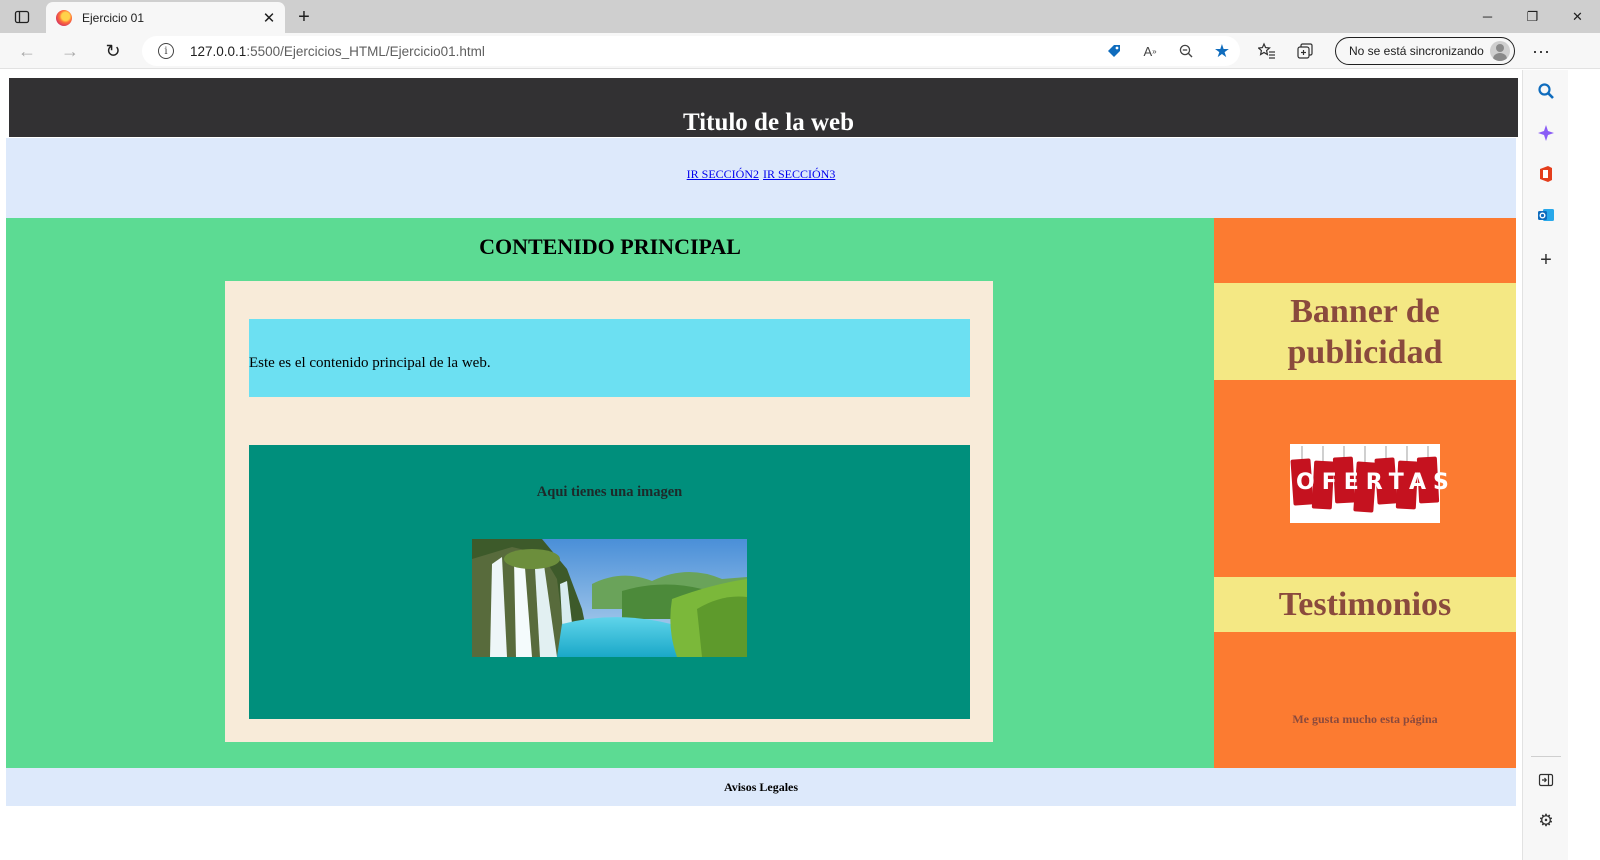 The image size is (1600, 860). Describe the element at coordinates (1545, 465) in the screenshot. I see `edge-sidebar: + ⚙` at that location.